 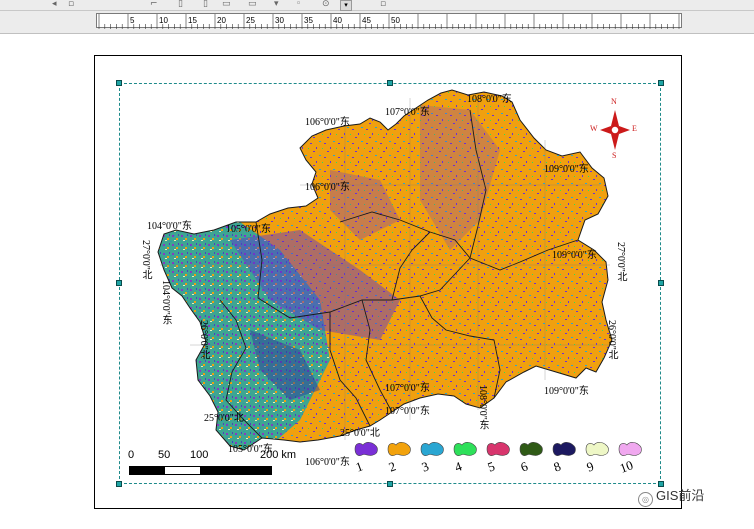 What do you see at coordinates (119, 484) in the screenshot?
I see `resize-handle-bottom-left` at bounding box center [119, 484].